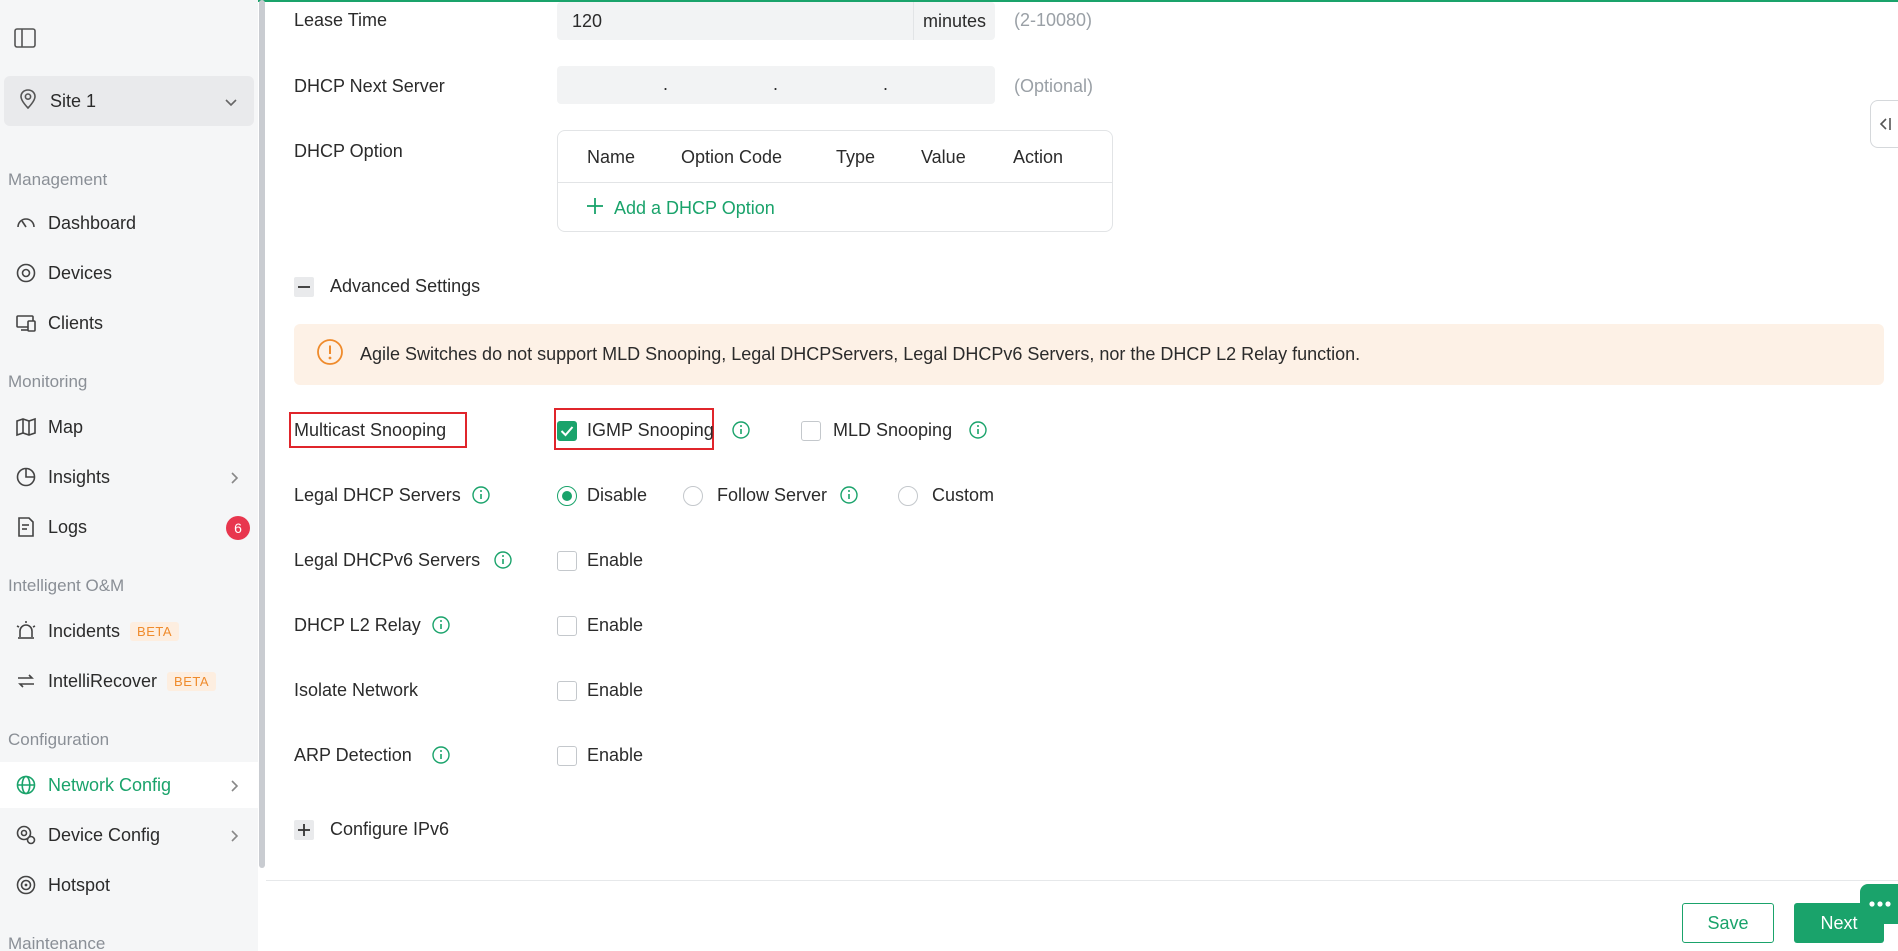 Image resolution: width=1898 pixels, height=951 pixels. What do you see at coordinates (772, 495) in the screenshot?
I see `radio-label: Follow Server` at bounding box center [772, 495].